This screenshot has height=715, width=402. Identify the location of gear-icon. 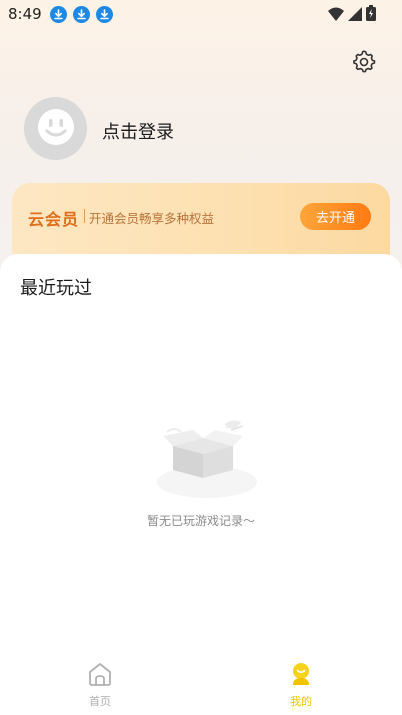
(364, 64).